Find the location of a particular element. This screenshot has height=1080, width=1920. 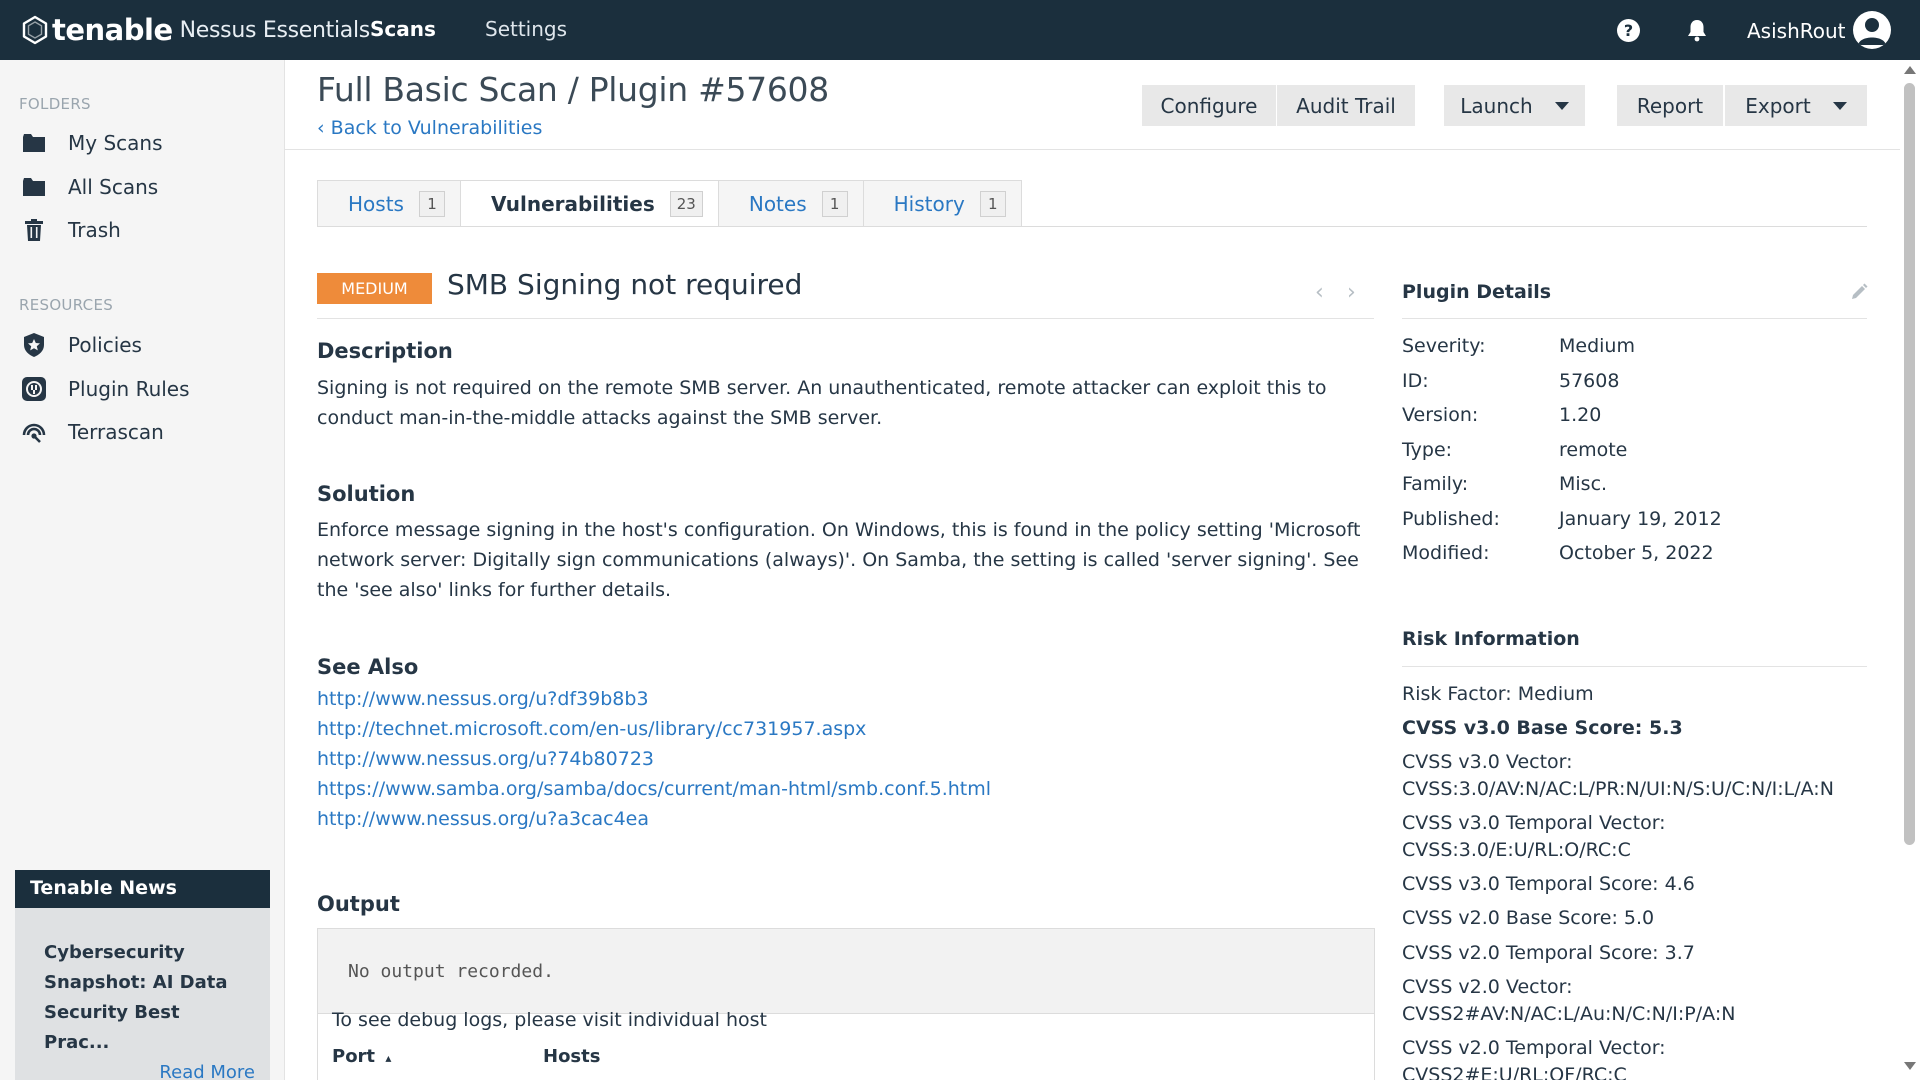

detail-value-modified: October 5, 2022 is located at coordinates (1636, 553).